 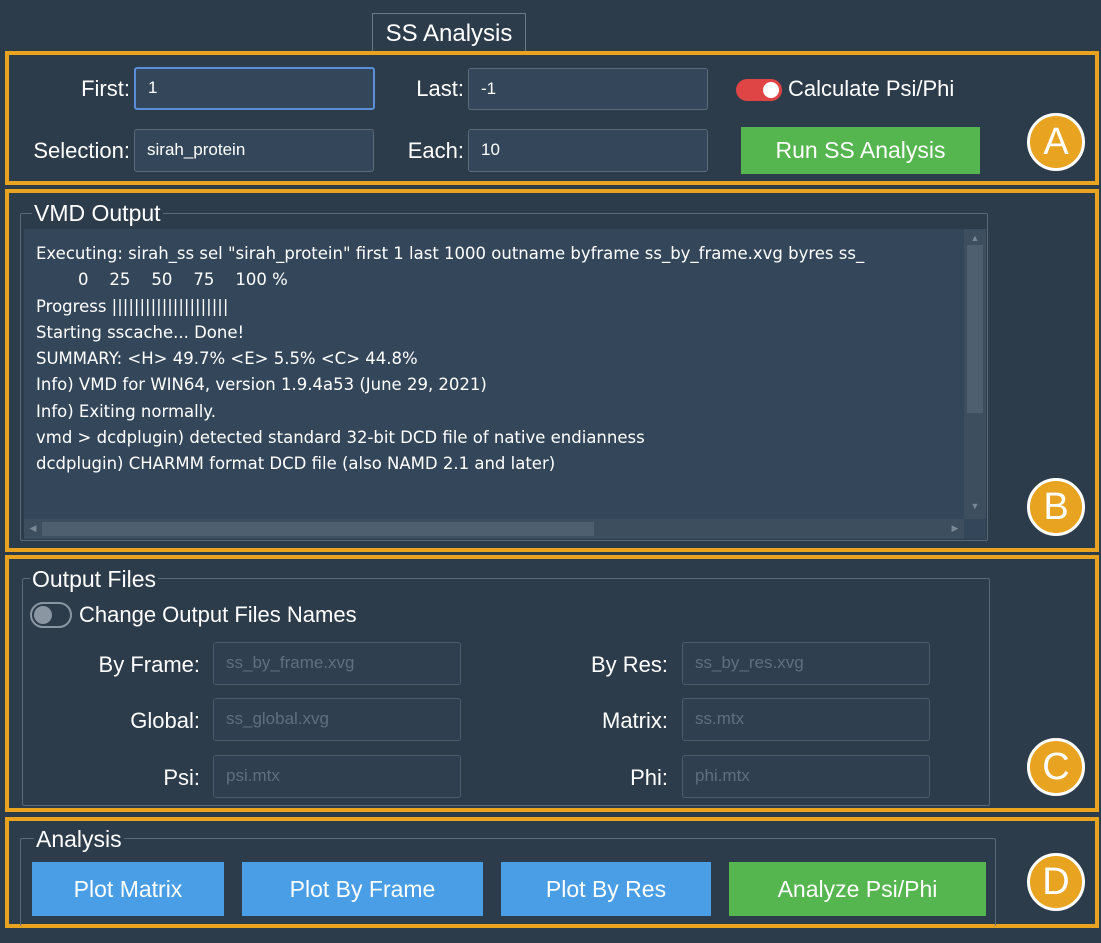 I want to click on each-label: Each:, so click(x=435, y=150).